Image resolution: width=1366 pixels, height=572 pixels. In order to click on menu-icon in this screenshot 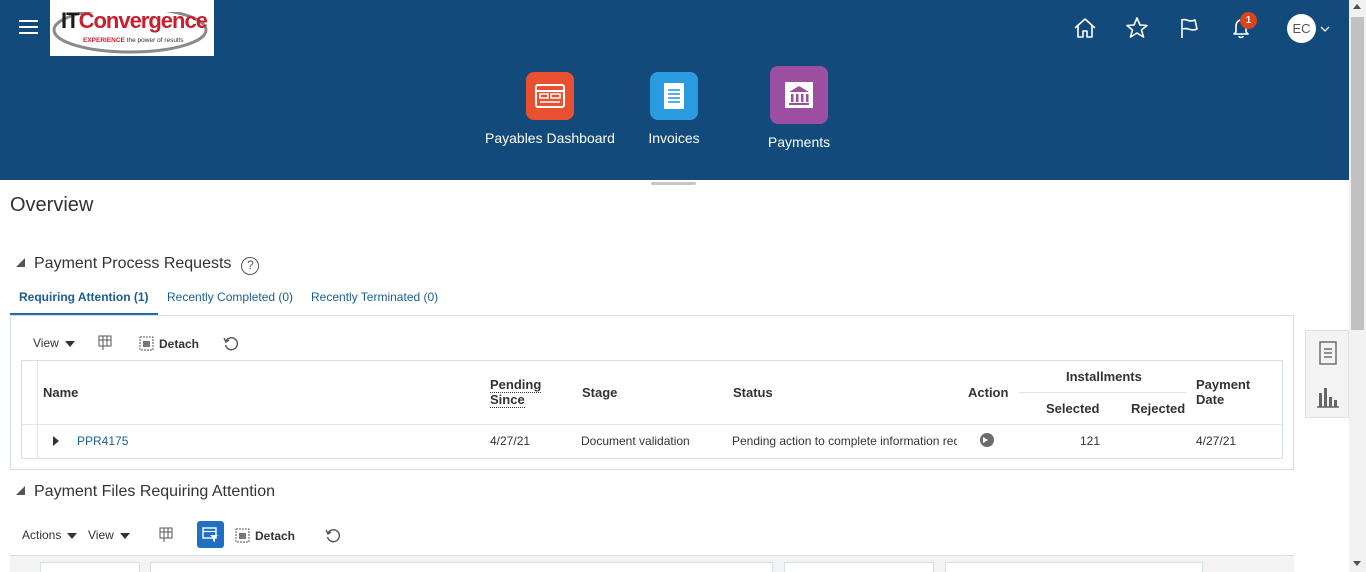, I will do `click(28, 27)`.